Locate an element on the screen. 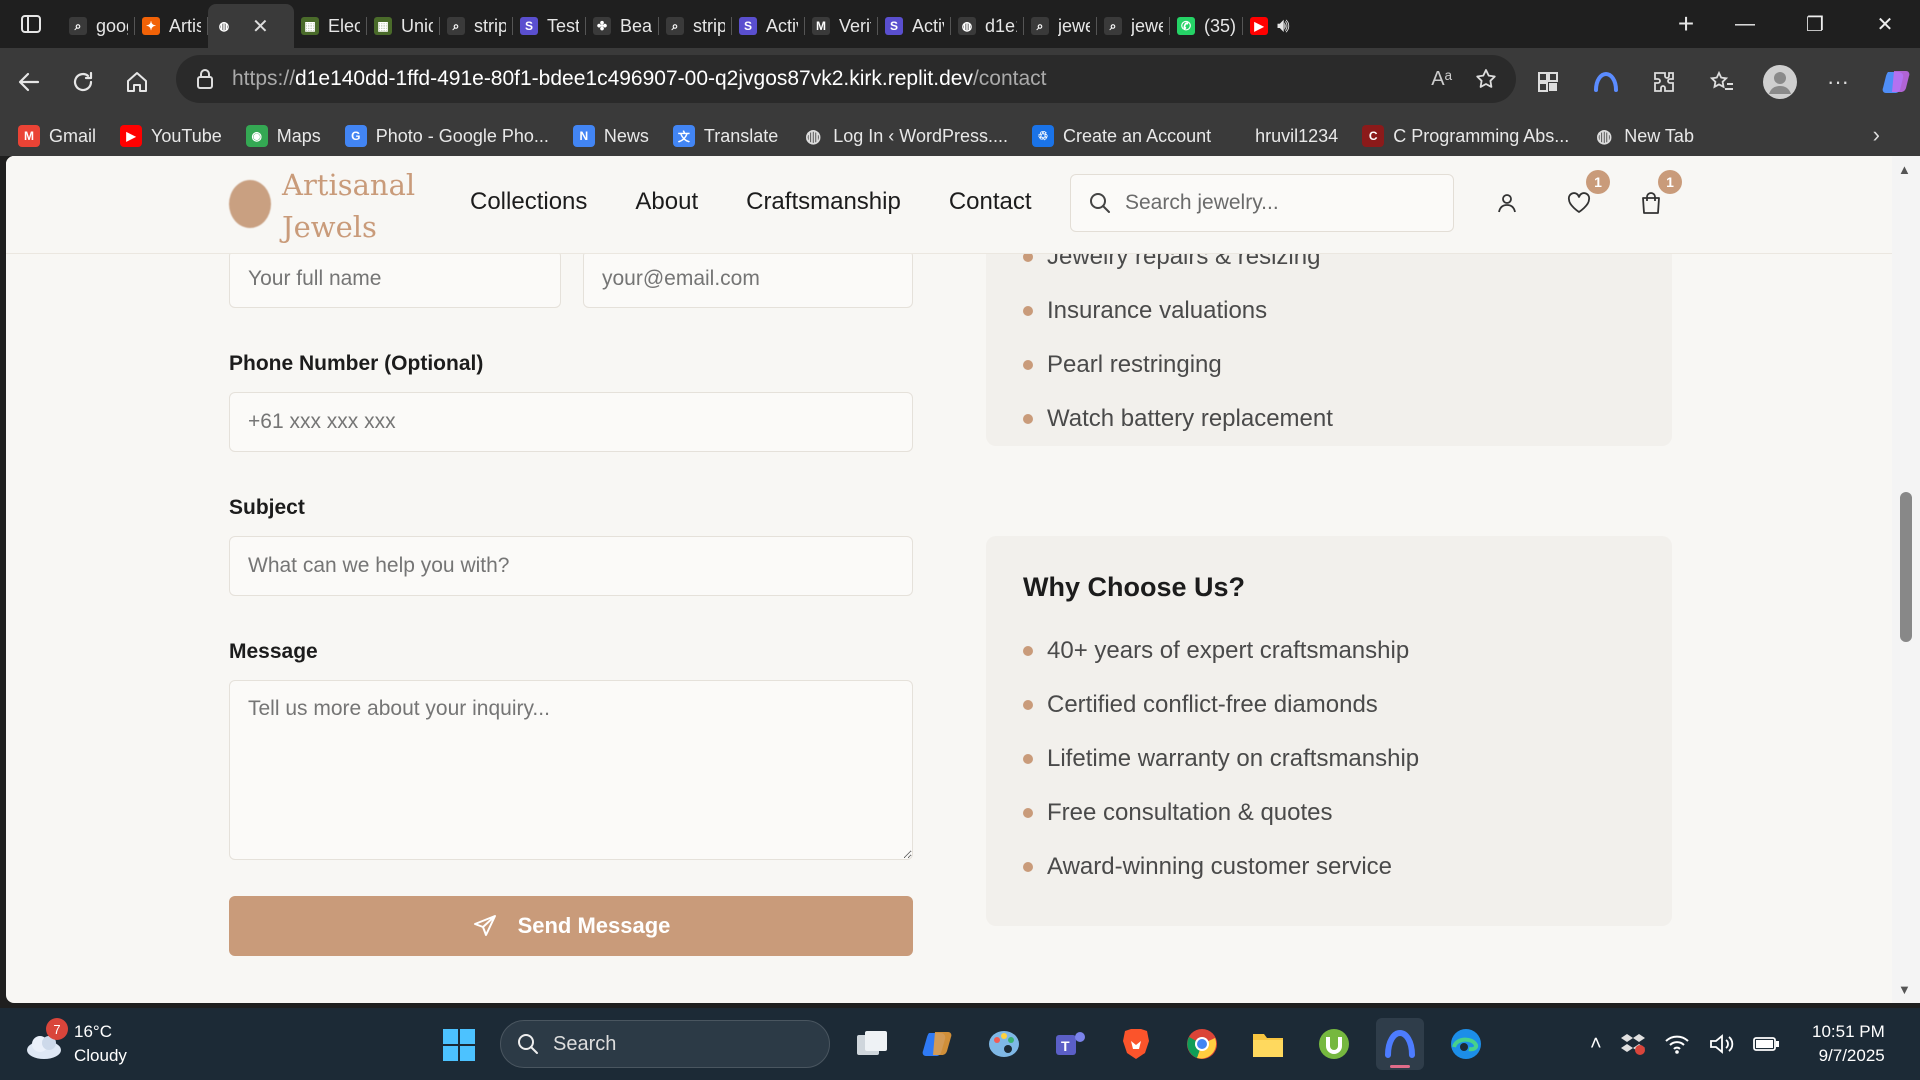 The height and width of the screenshot is (1080, 1920). bookmark-item: ◉ Maps is located at coordinates (283, 136).